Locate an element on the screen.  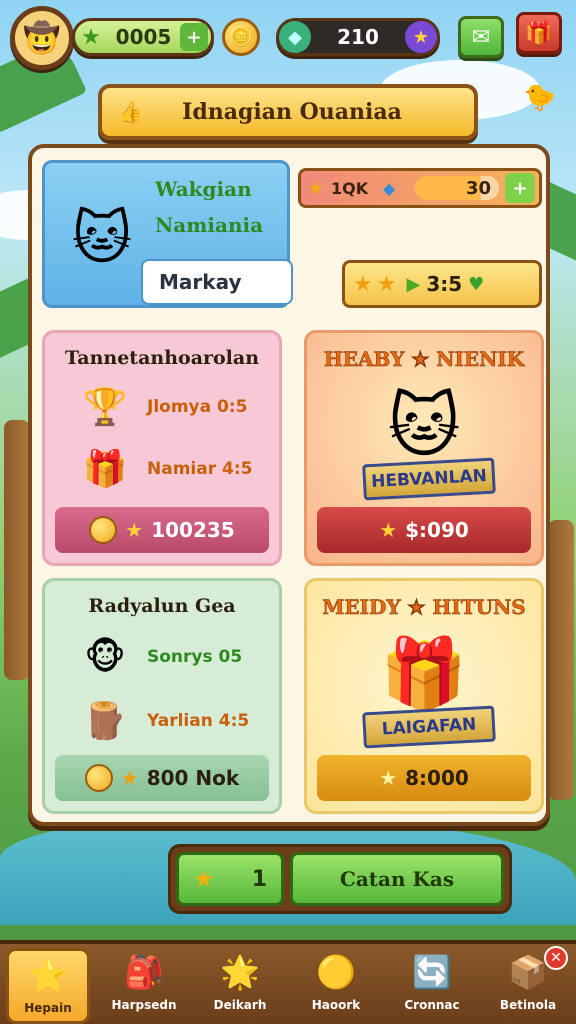
buy-button: ★ $:090 is located at coordinates (424, 530).